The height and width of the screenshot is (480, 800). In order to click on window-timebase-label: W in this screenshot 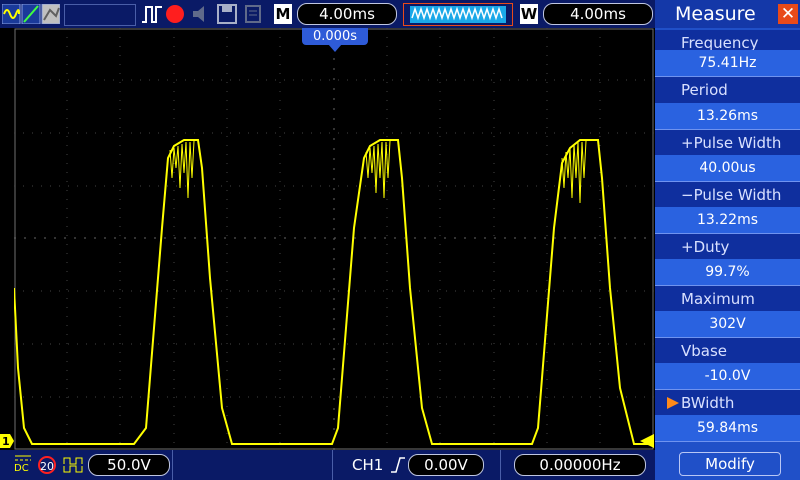, I will do `click(529, 14)`.